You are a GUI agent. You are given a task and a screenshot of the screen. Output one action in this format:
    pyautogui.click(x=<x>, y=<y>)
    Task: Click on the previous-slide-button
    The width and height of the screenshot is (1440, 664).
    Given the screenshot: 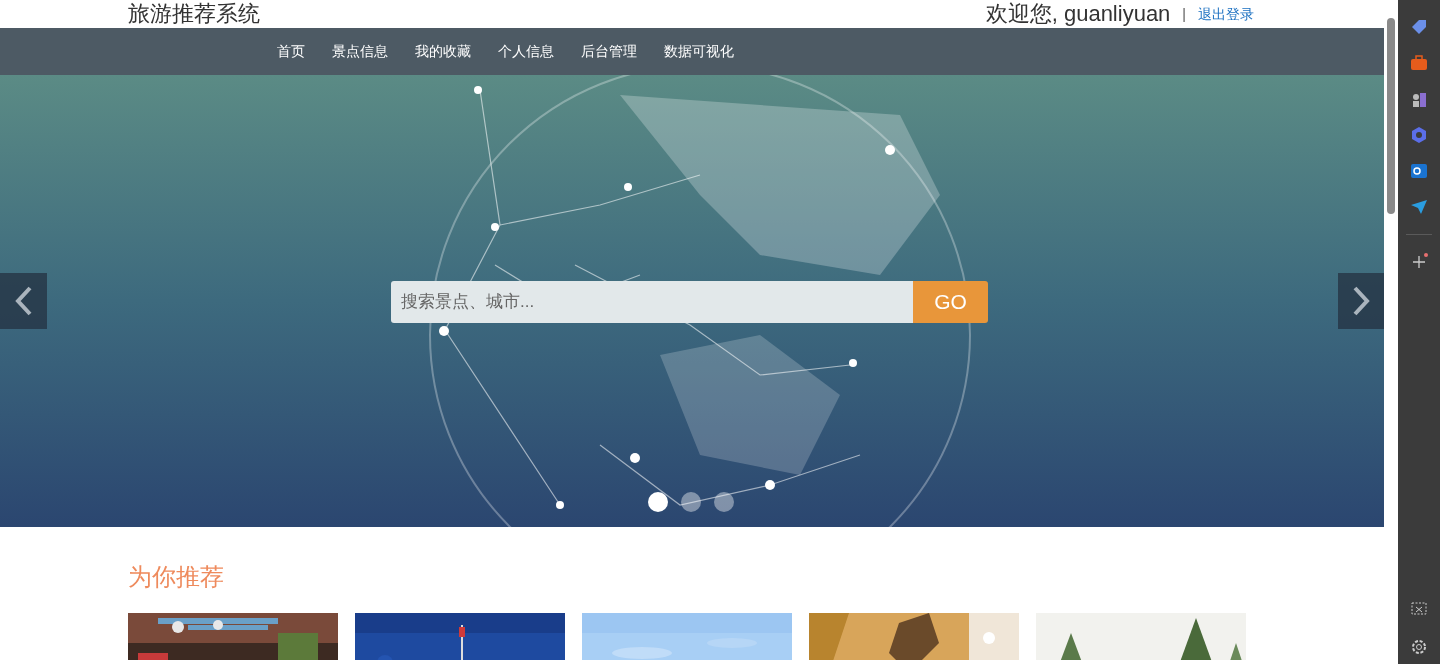 What is the action you would take?
    pyautogui.click(x=23, y=301)
    